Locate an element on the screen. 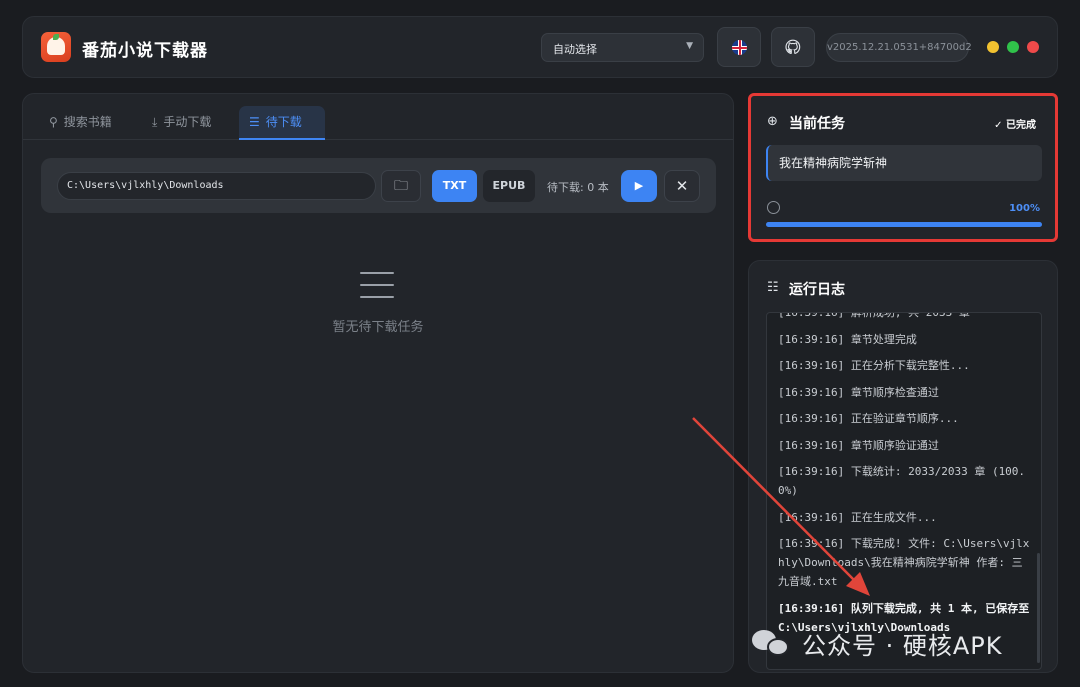  tab-search: ⚲ 搜索书籍 is located at coordinates (80, 123).